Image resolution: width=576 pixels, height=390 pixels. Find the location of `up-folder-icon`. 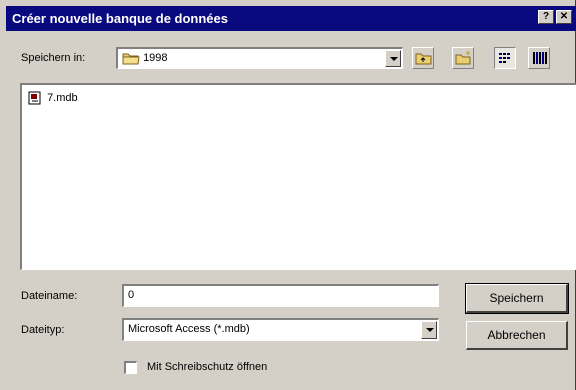

up-folder-icon is located at coordinates (423, 59).